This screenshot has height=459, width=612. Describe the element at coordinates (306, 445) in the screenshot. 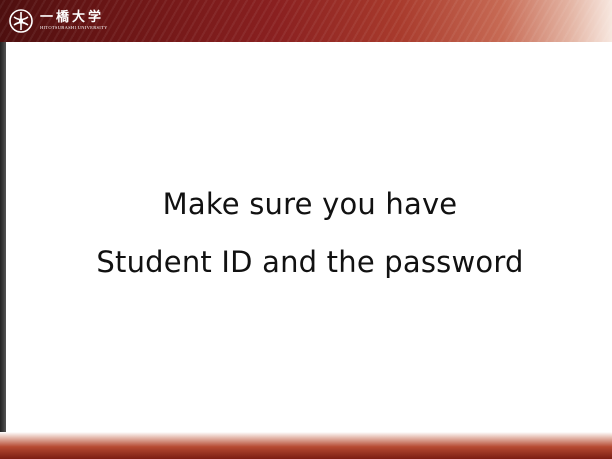

I see `footer-bar` at that location.